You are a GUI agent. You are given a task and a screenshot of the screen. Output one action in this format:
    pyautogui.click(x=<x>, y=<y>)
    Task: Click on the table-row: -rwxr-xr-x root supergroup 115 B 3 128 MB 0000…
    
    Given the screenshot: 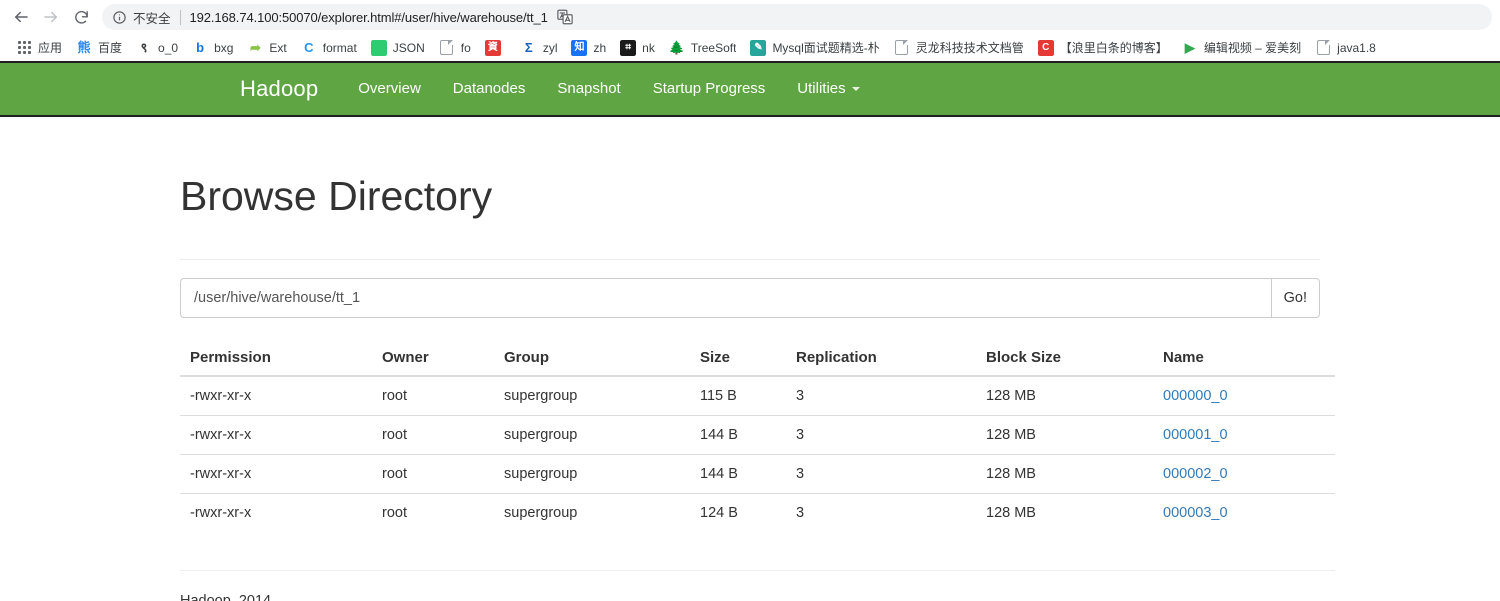 What is the action you would take?
    pyautogui.click(x=757, y=396)
    